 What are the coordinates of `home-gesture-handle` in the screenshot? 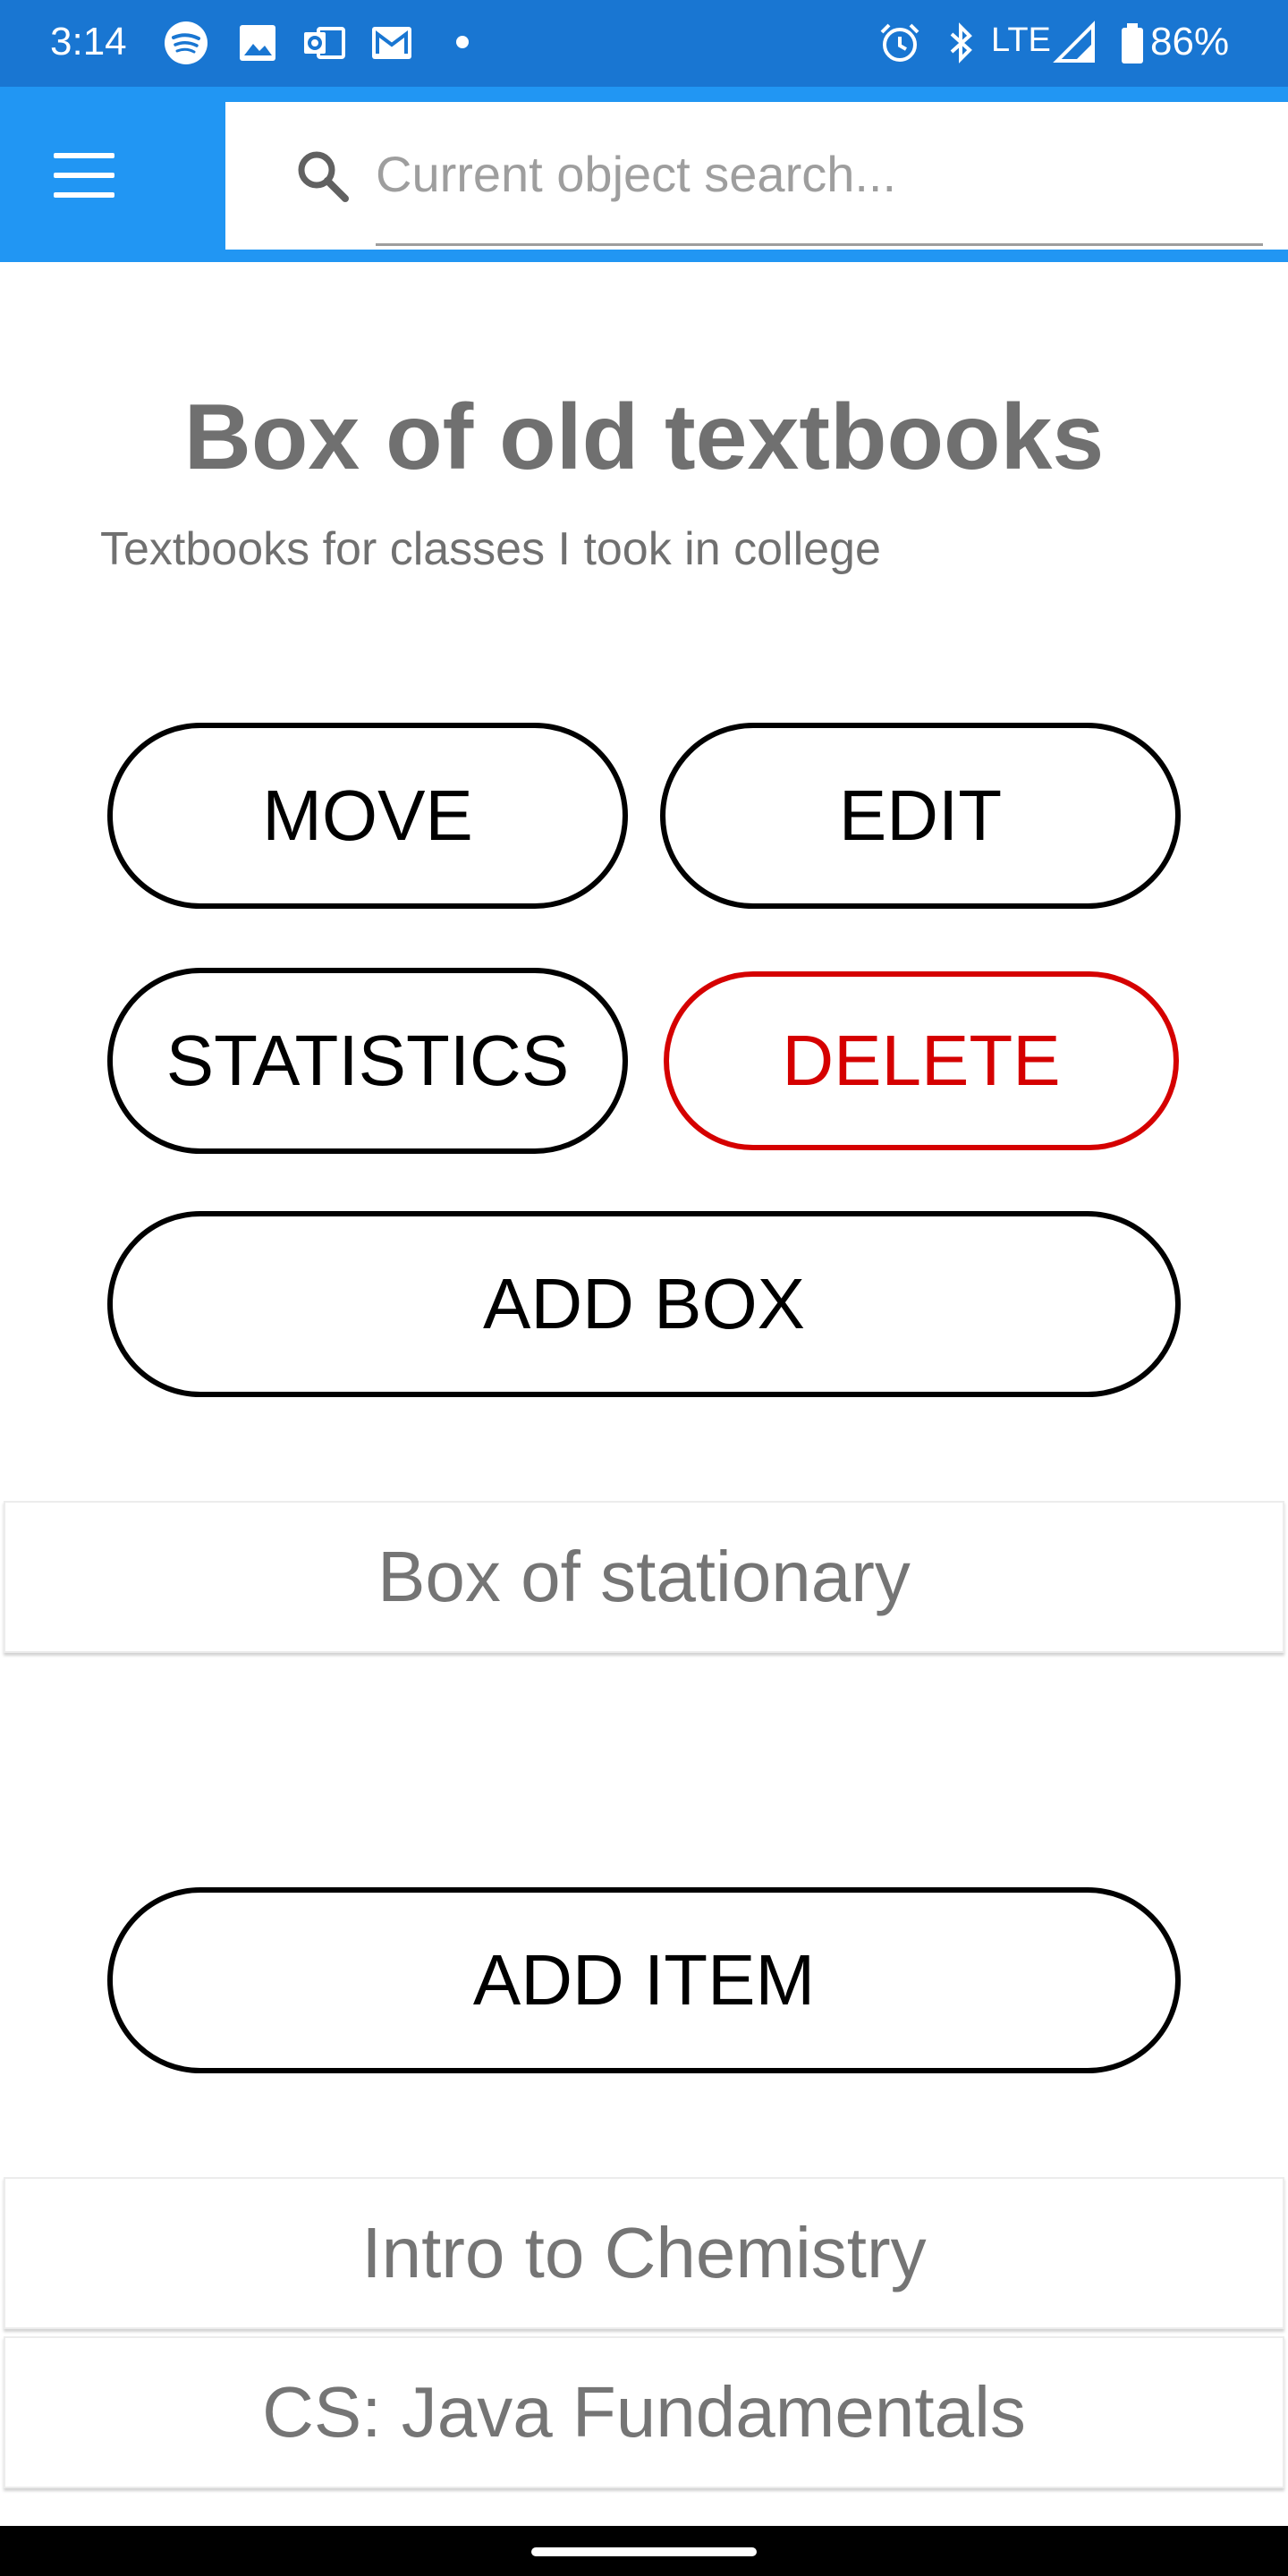 It's located at (644, 2551).